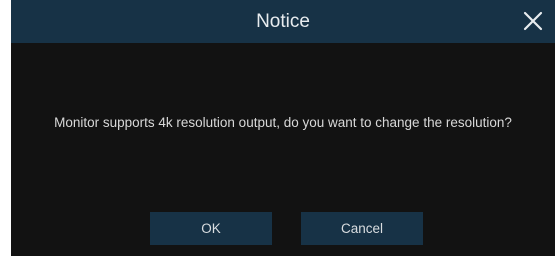 Image resolution: width=559 pixels, height=256 pixels. I want to click on dialog-title: Notice, so click(283, 21).